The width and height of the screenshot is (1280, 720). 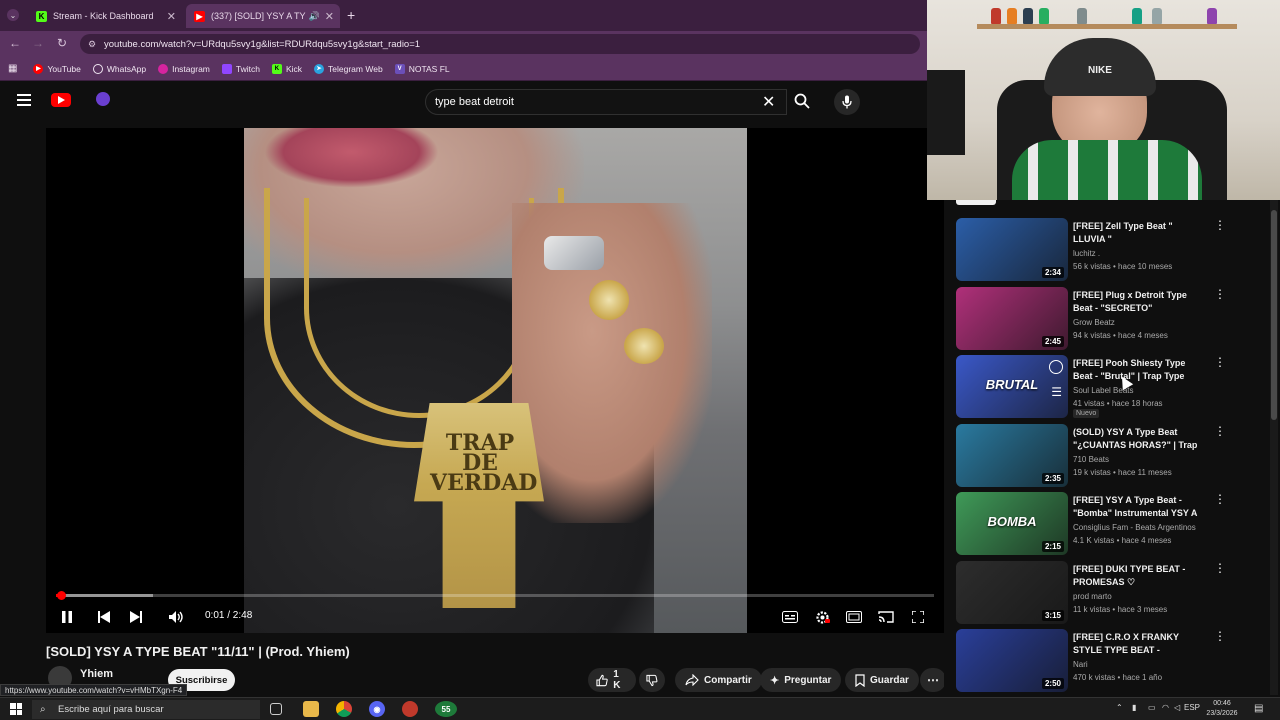 I want to click on more-actions-button: ⋯, so click(x=933, y=680).